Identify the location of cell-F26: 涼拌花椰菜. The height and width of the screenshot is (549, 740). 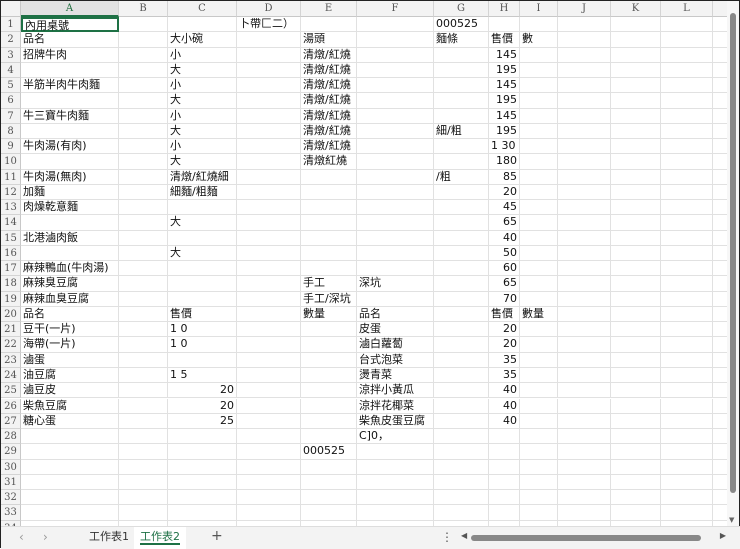
(395, 406).